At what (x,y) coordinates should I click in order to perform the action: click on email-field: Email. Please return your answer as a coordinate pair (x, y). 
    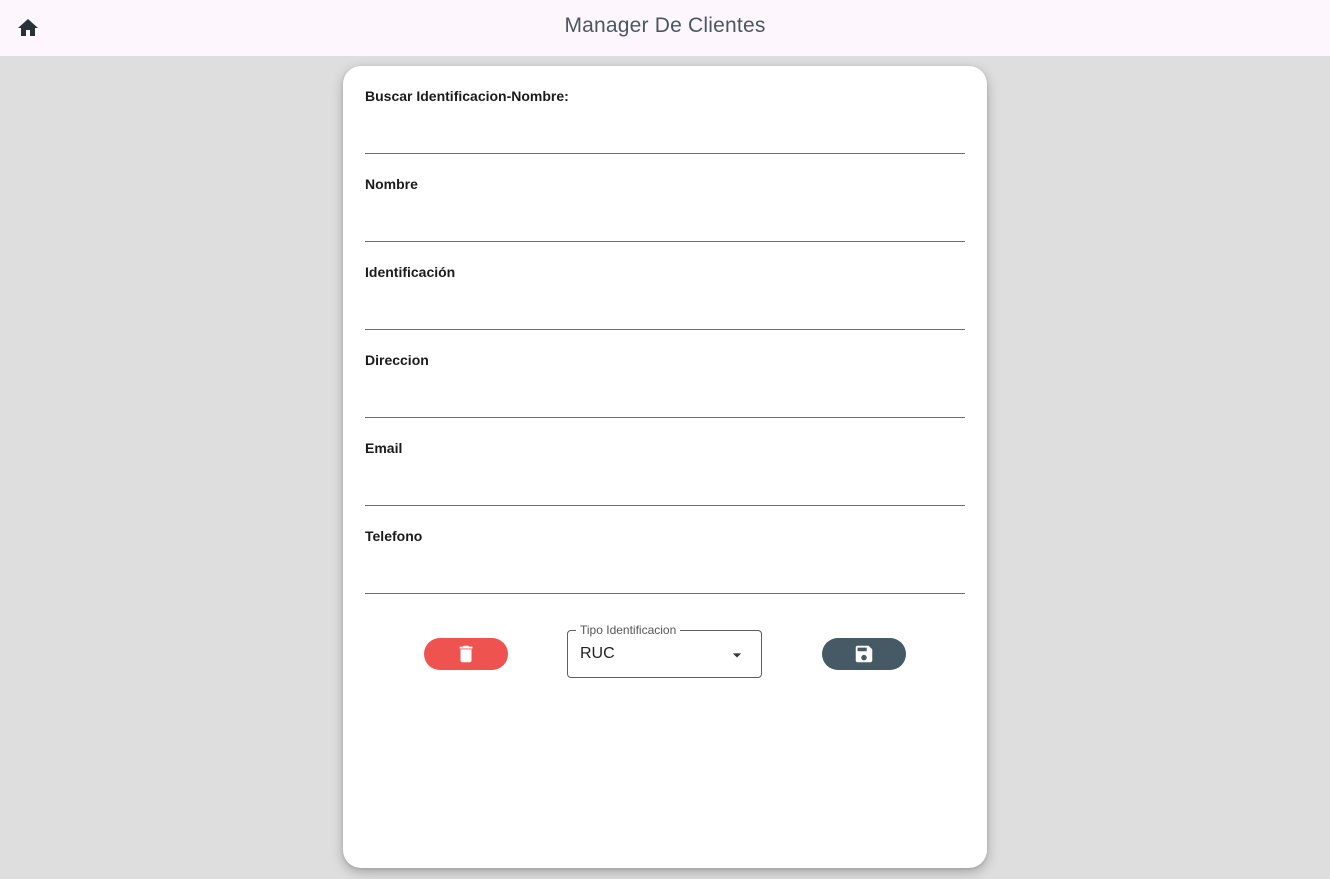
    Looking at the image, I should click on (665, 480).